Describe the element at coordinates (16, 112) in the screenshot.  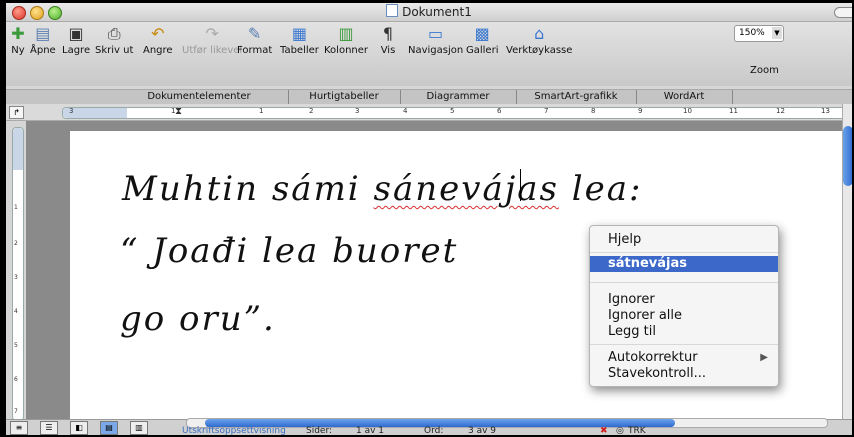
I see `tab-stop-selector: ↱` at that location.